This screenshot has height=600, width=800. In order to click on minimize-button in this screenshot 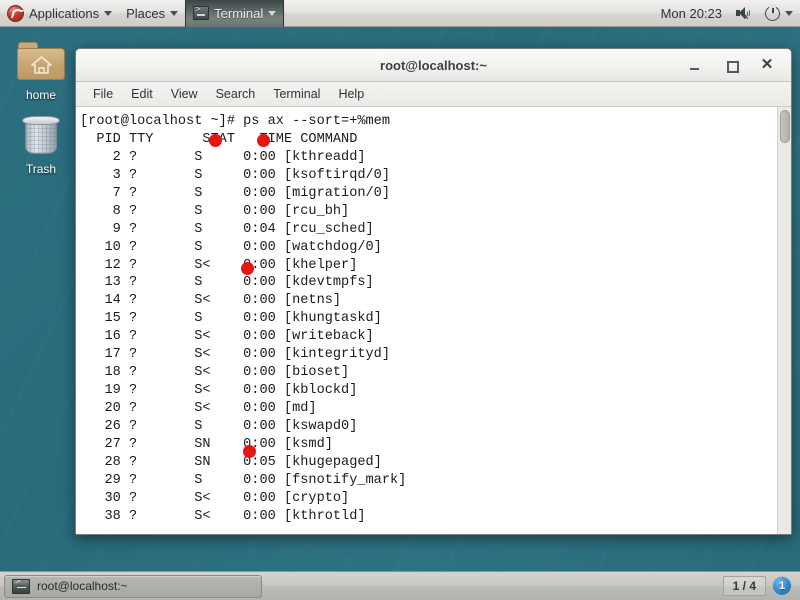, I will do `click(695, 65)`.